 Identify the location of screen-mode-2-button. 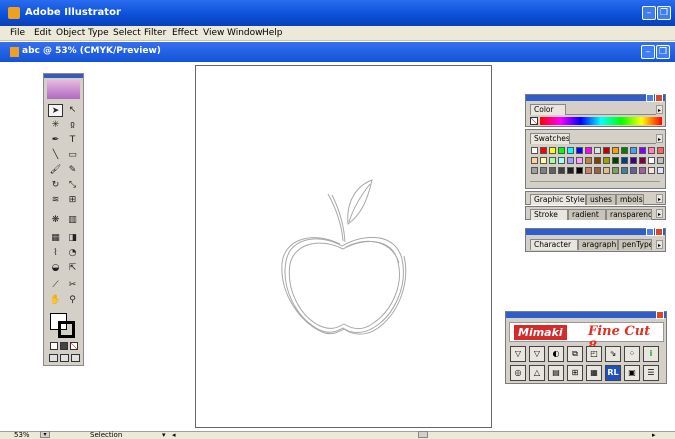
(64, 358).